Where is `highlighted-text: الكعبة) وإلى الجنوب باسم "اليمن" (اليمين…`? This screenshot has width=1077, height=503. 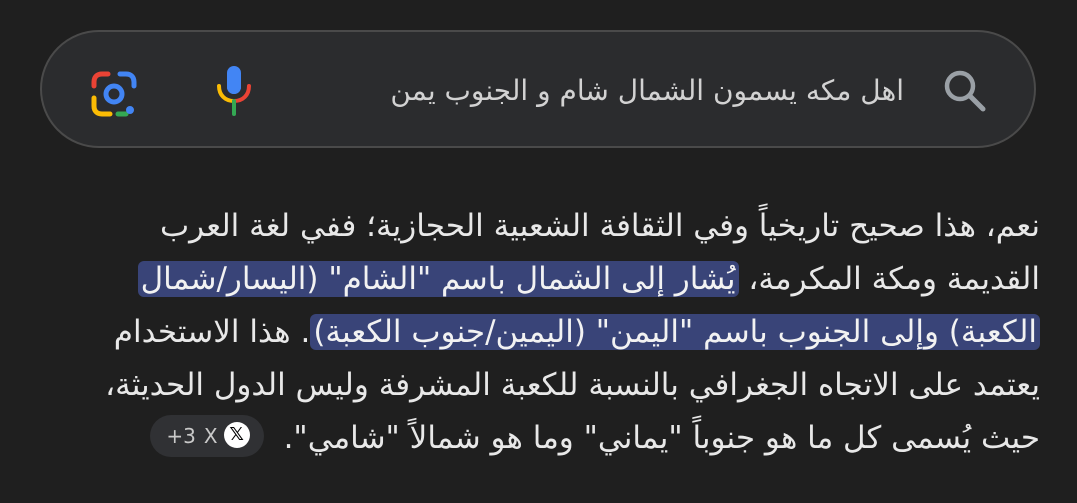
highlighted-text: الكعبة) وإلى الجنوب باسم "اليمن" (اليمين… is located at coordinates (675, 332).